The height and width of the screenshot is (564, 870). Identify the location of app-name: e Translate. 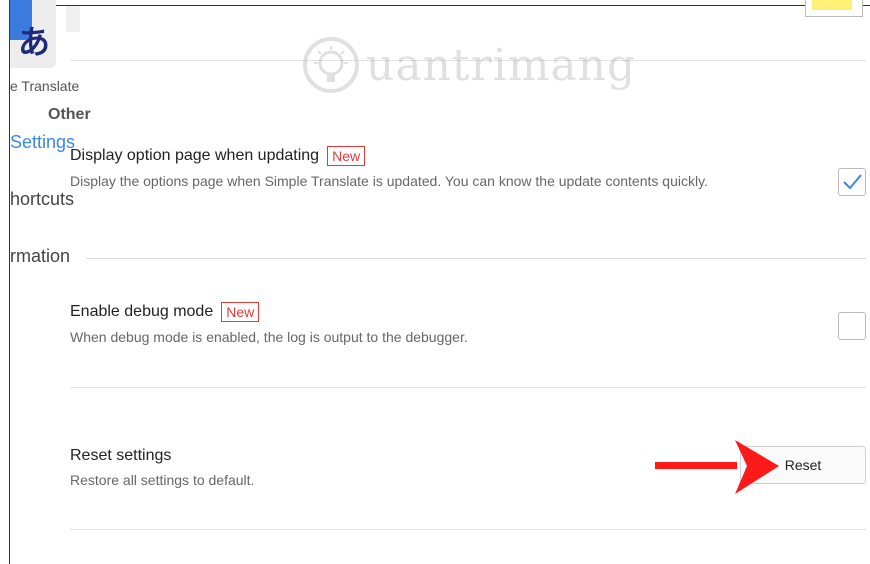
(45, 86).